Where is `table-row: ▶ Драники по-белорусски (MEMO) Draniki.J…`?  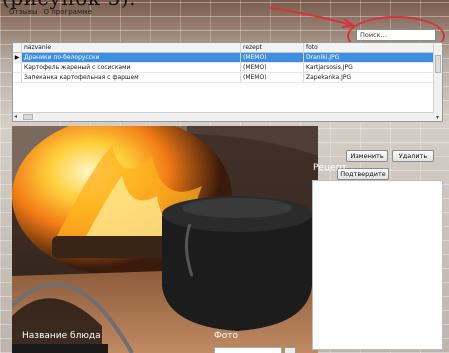 table-row: ▶ Драники по-белорусски (MEMO) Draniki.J… is located at coordinates (227, 58).